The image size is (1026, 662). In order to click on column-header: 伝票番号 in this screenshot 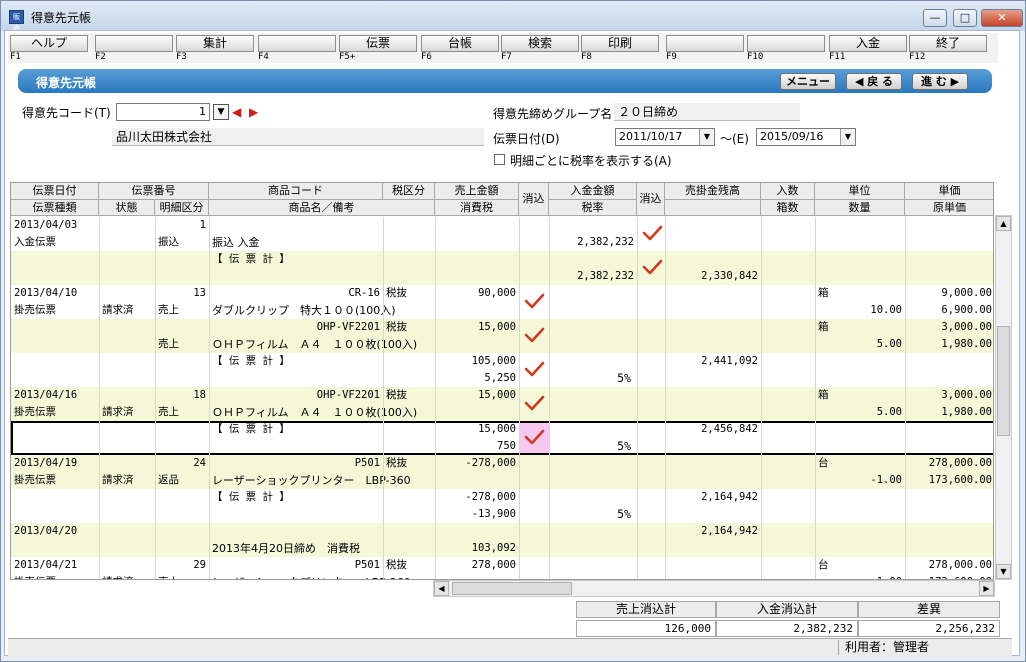, I will do `click(154, 191)`.